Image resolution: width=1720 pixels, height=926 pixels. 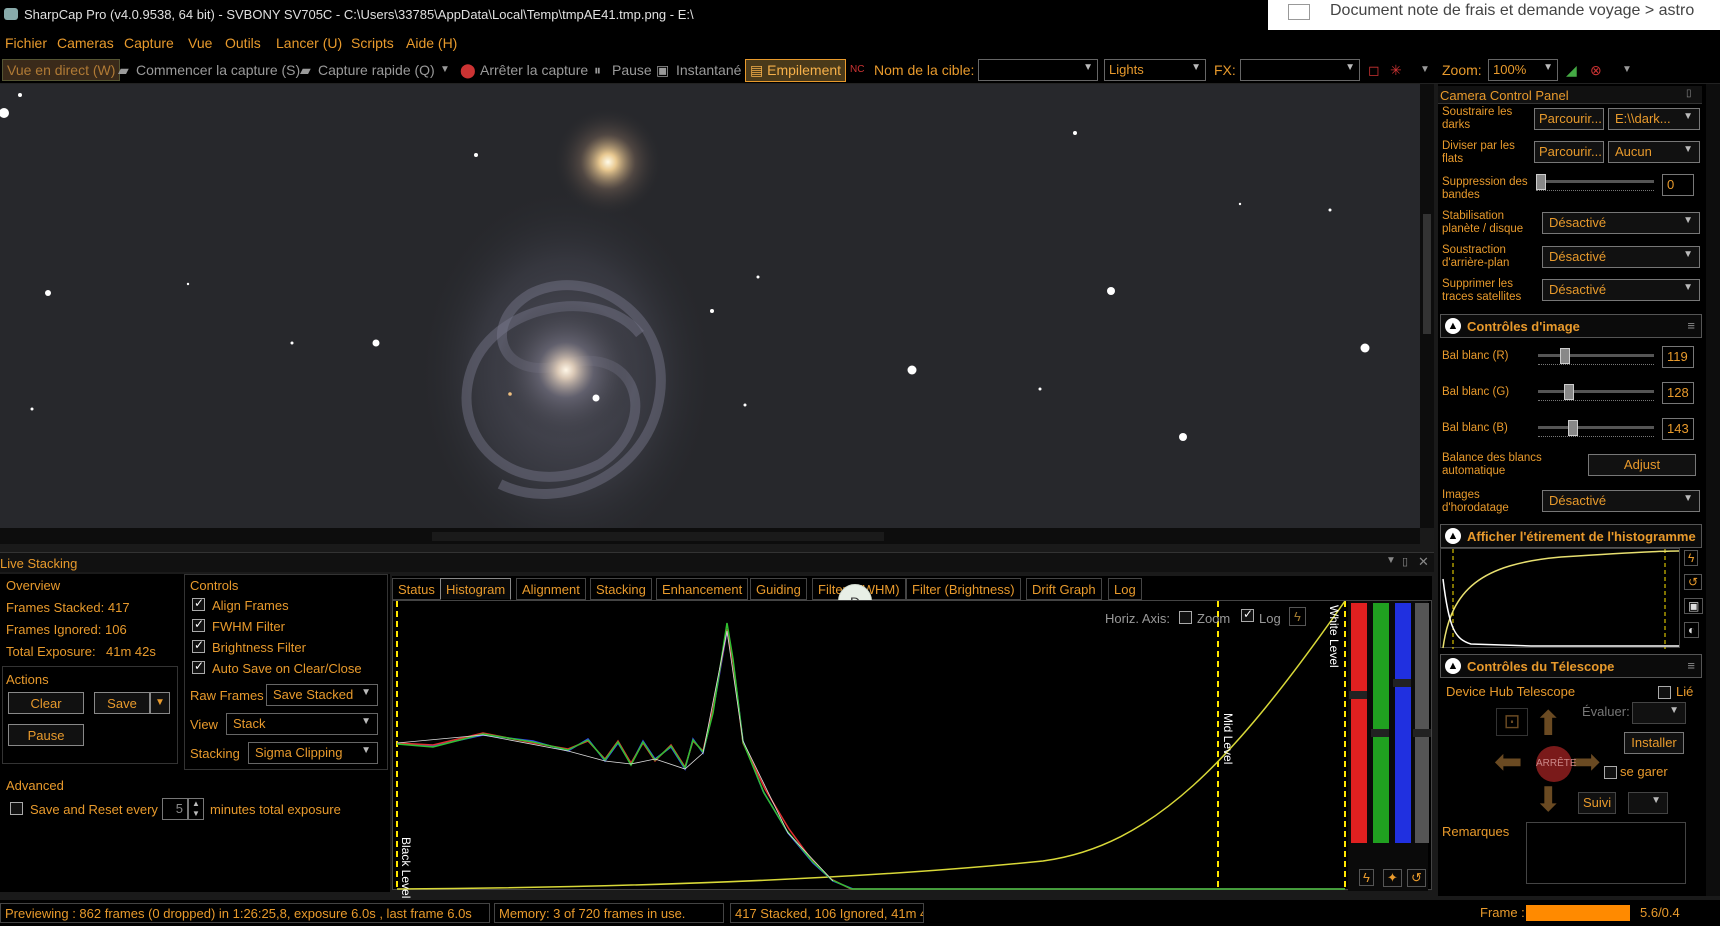 What do you see at coordinates (200, 43) in the screenshot?
I see `menu-vue: Vue` at bounding box center [200, 43].